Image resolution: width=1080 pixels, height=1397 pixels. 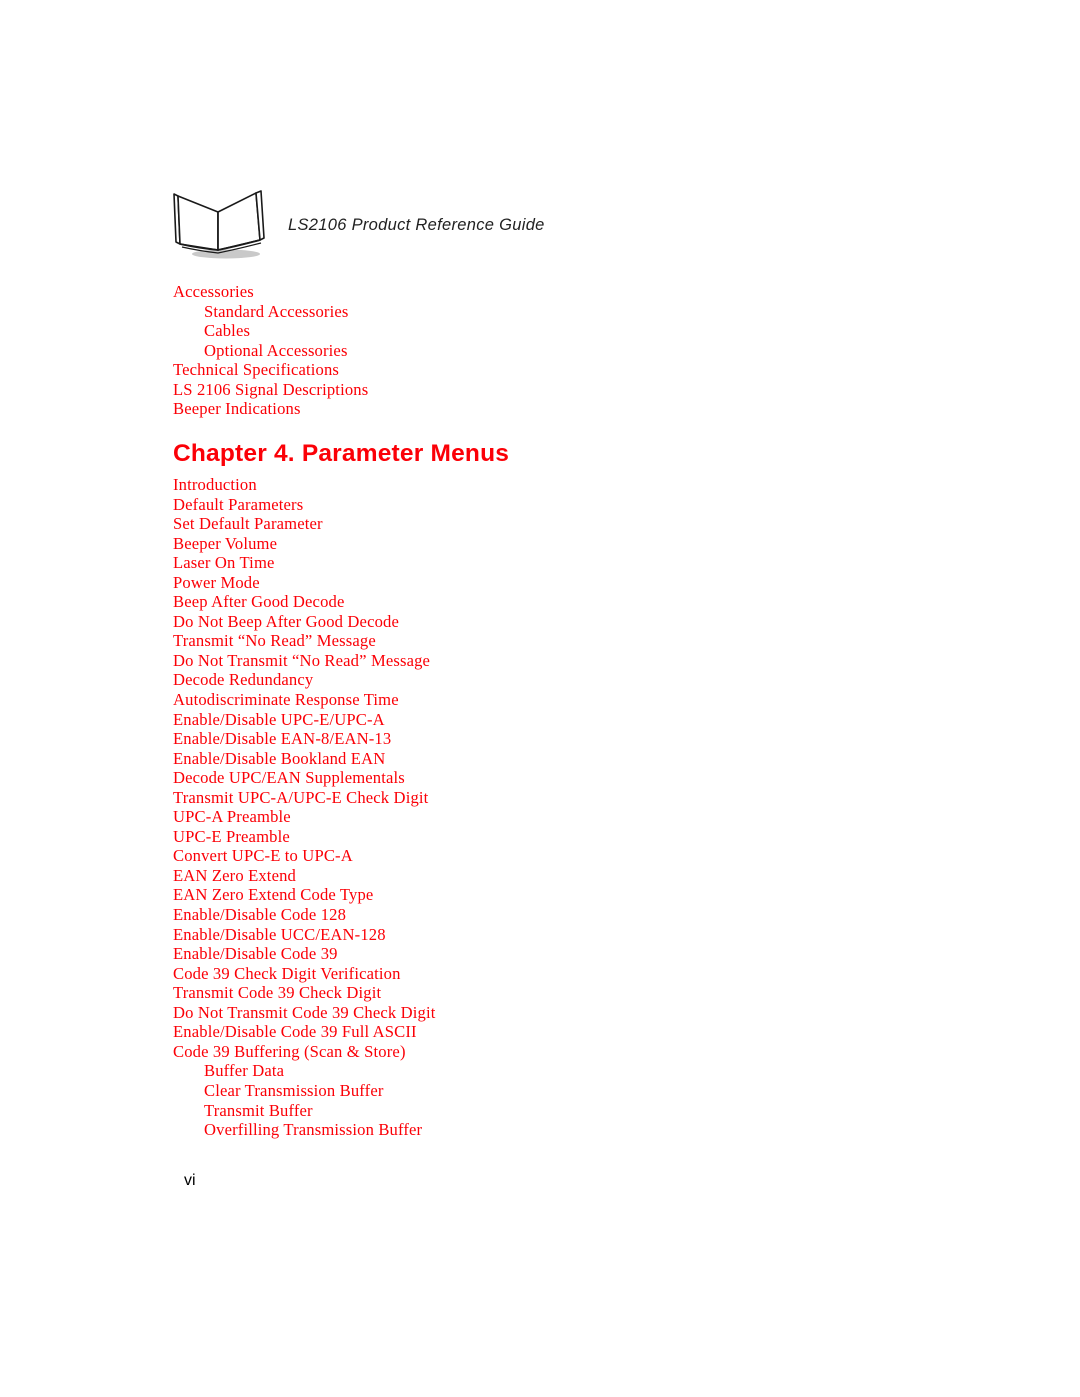 What do you see at coordinates (573, 759) in the screenshot?
I see `toc-entry: Enable/Disable Bookland EAN` at bounding box center [573, 759].